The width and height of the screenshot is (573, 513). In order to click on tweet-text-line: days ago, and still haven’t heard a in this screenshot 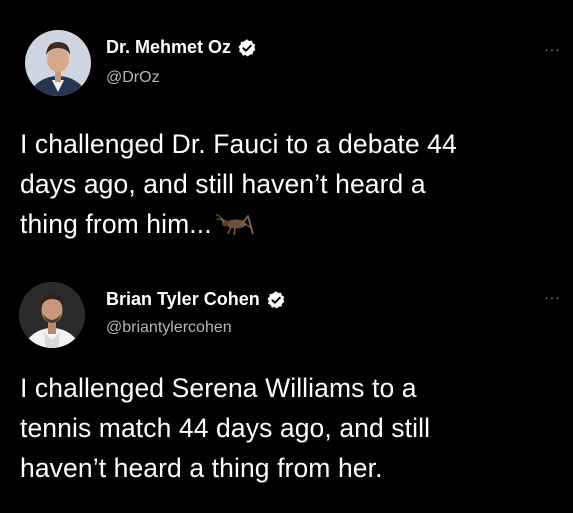, I will do `click(223, 184)`.